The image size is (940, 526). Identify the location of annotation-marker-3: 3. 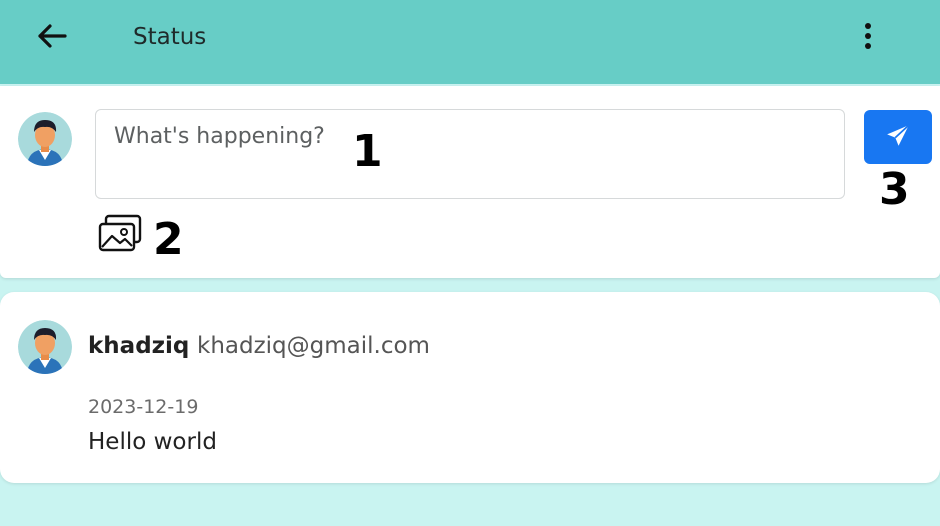
(894, 189).